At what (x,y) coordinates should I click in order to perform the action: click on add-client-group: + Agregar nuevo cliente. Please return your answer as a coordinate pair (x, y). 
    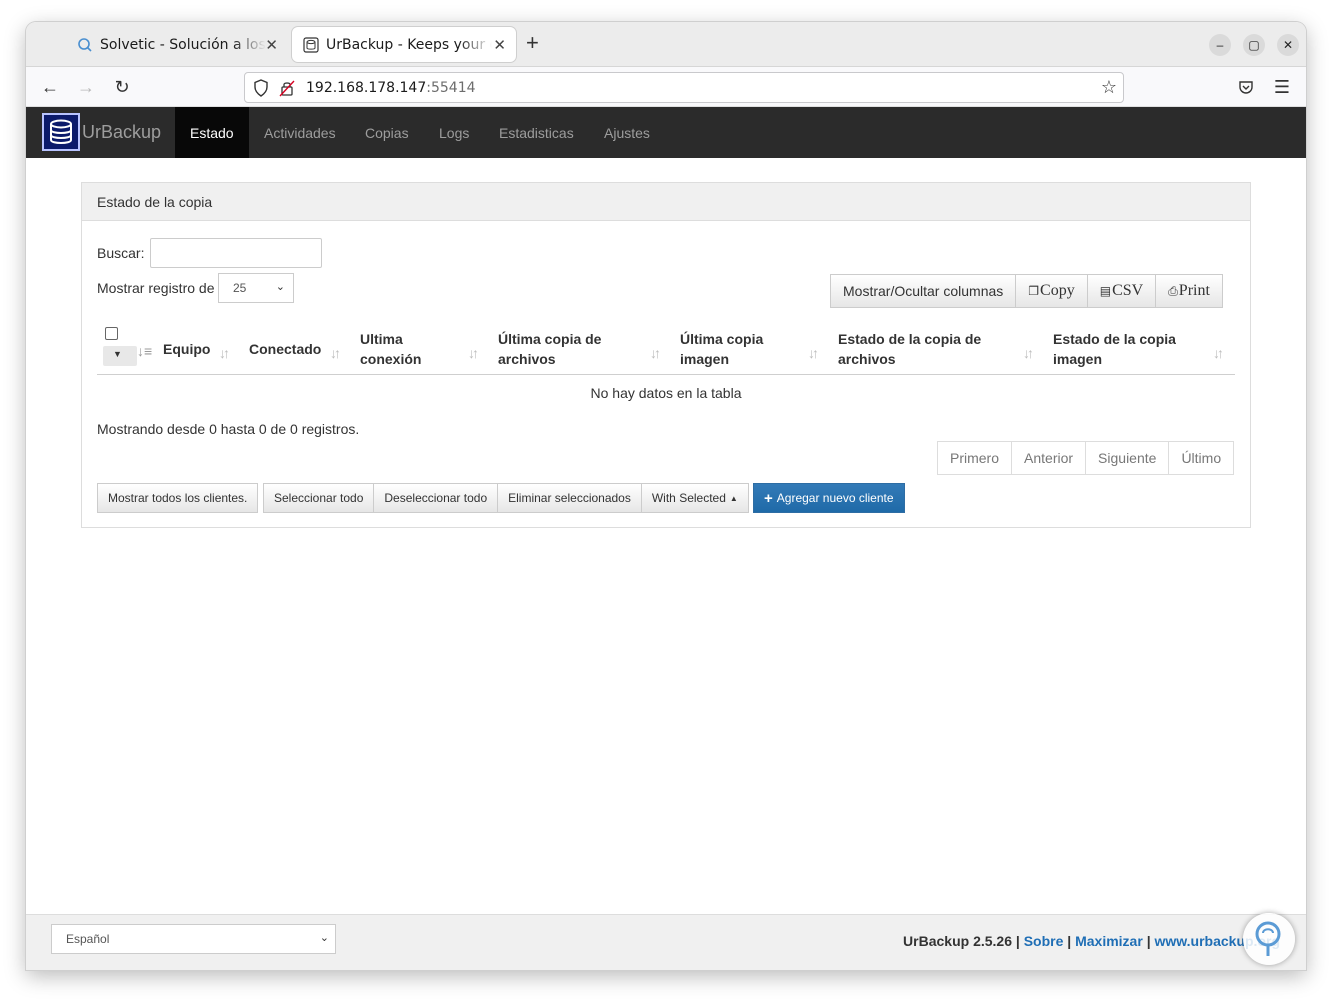
    Looking at the image, I should click on (829, 498).